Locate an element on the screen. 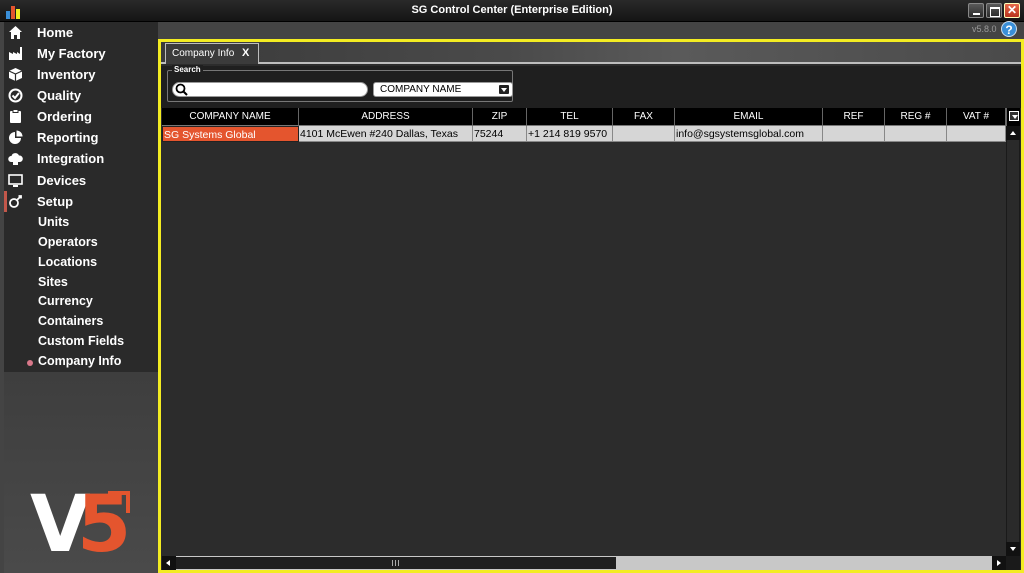  vertical-scroll-thumb is located at coordinates (1013, 341).